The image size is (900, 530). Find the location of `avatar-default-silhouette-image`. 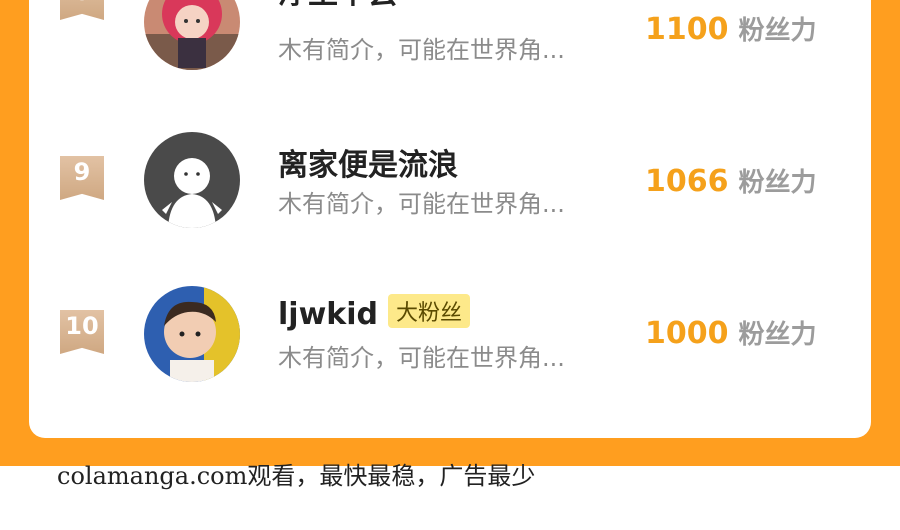

avatar-default-silhouette-image is located at coordinates (192, 180).